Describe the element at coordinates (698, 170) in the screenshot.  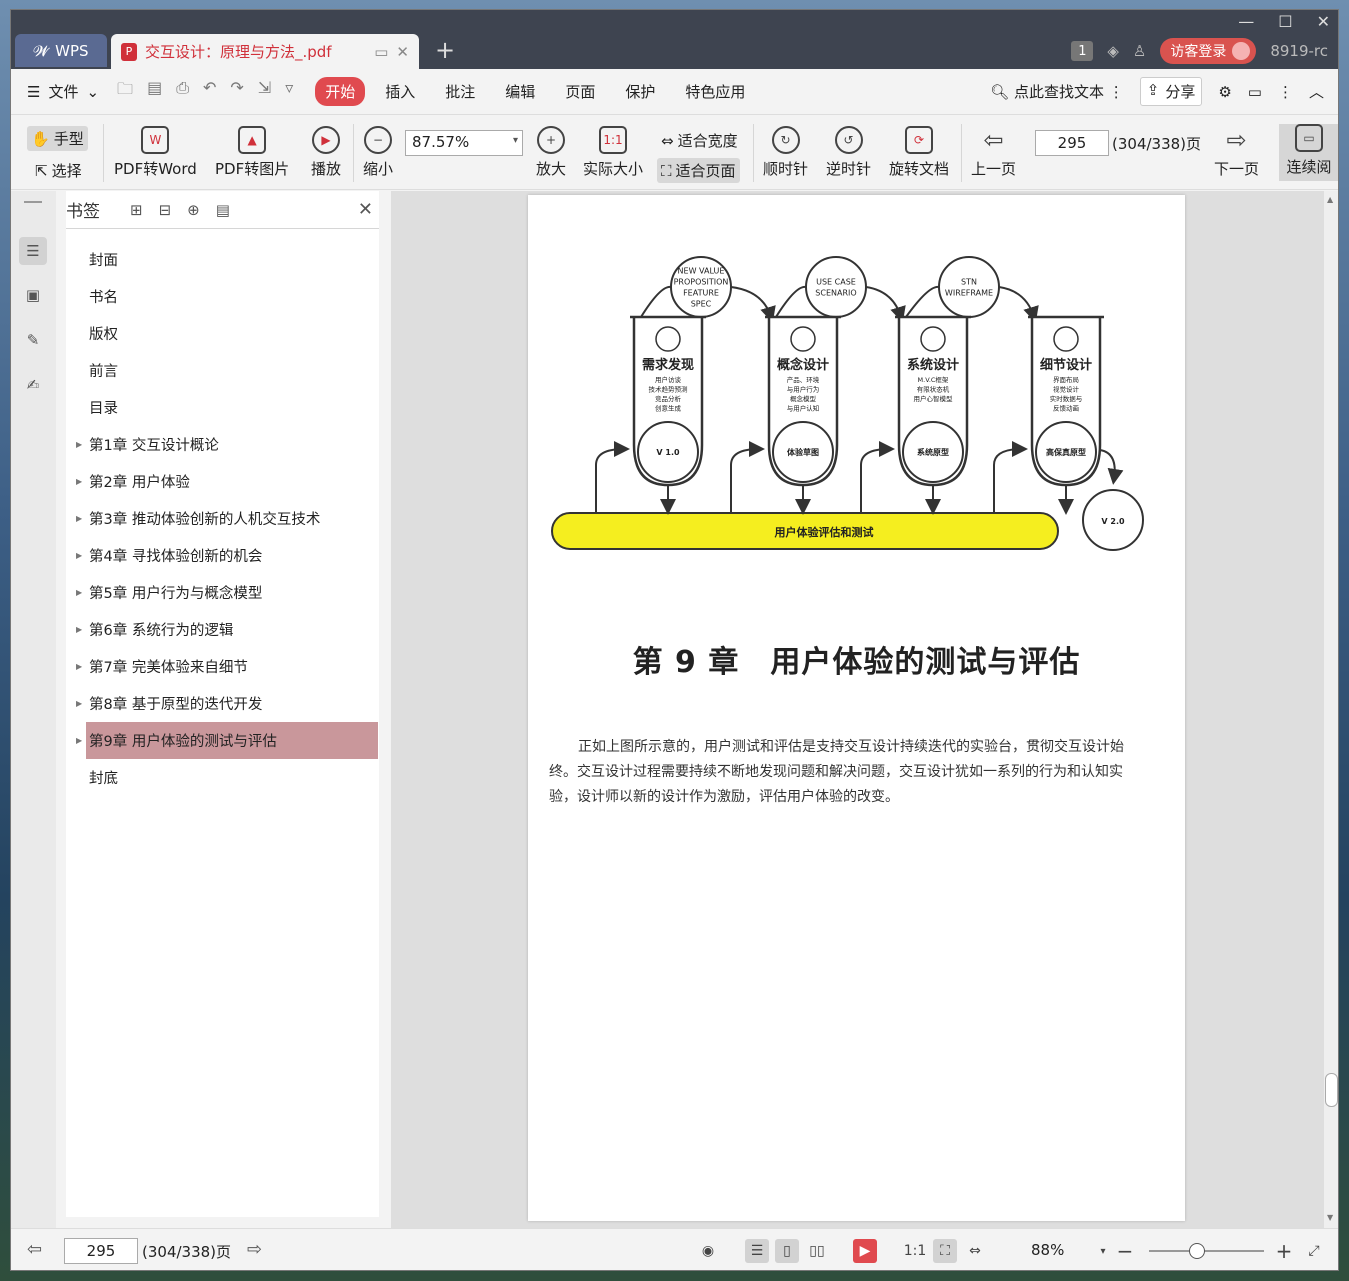
I see `fit-page-button: ⛶ 适合页面` at that location.